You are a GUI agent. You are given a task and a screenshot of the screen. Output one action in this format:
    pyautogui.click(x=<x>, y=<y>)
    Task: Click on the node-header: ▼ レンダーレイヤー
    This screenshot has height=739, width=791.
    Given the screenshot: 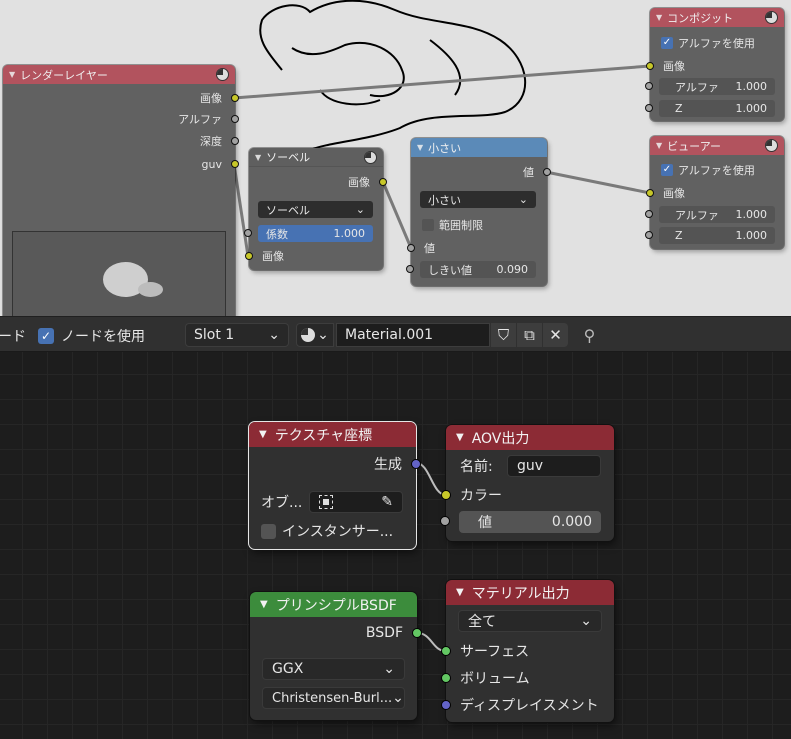 What is the action you would take?
    pyautogui.click(x=119, y=74)
    